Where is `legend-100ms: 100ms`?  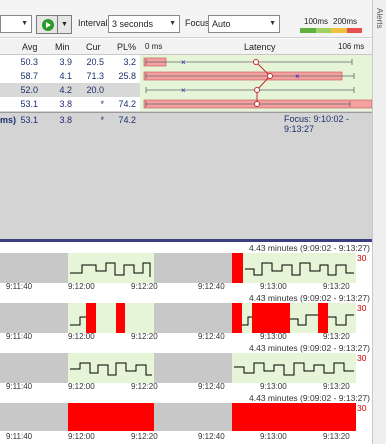
legend-100ms: 100ms is located at coordinates (316, 21).